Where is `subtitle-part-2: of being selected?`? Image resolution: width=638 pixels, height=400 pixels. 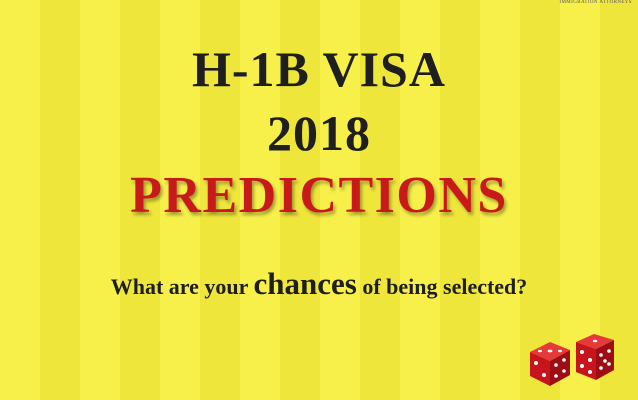 subtitle-part-2: of being selected? is located at coordinates (442, 286).